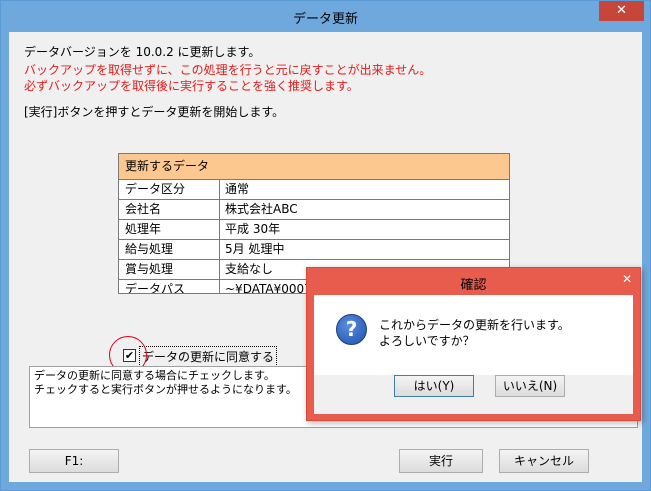 Image resolution: width=651 pixels, height=491 pixels. I want to click on table-row: 給与処理 5月 処理中, so click(314, 250).